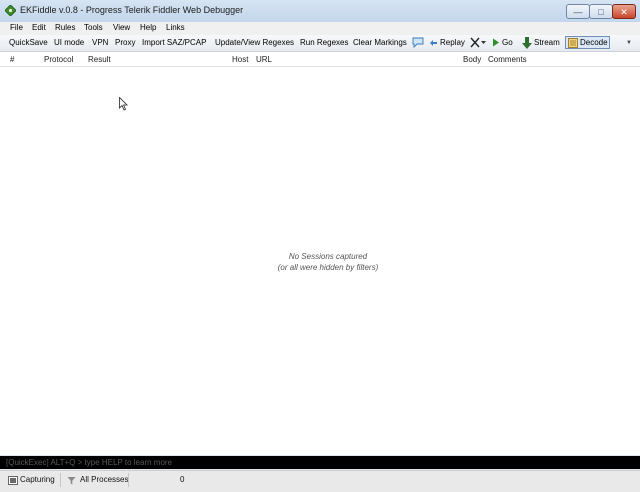 The width and height of the screenshot is (640, 492). I want to click on replay-icon, so click(433, 43).